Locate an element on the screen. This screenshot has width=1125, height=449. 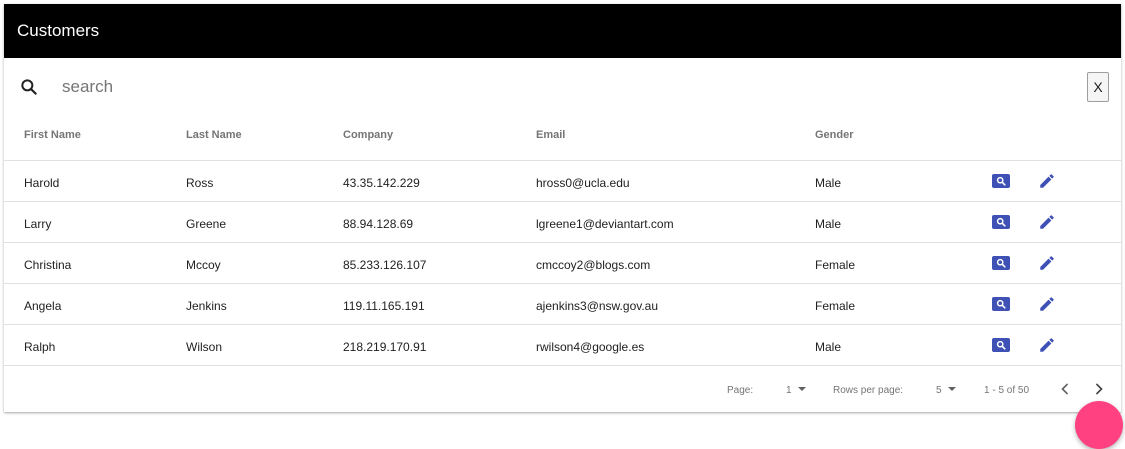
chevron-right-icon is located at coordinates (1099, 389).